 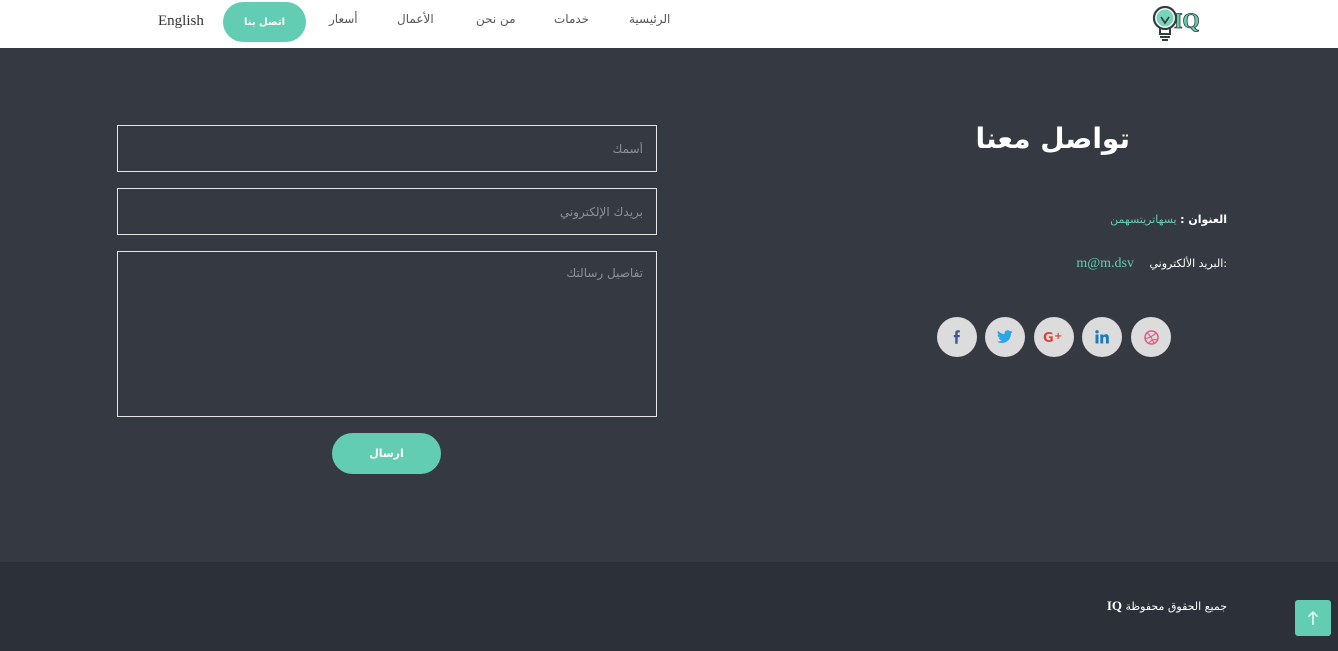 What do you see at coordinates (1187, 20) in the screenshot?
I see `svg-text: IQ` at bounding box center [1187, 20].